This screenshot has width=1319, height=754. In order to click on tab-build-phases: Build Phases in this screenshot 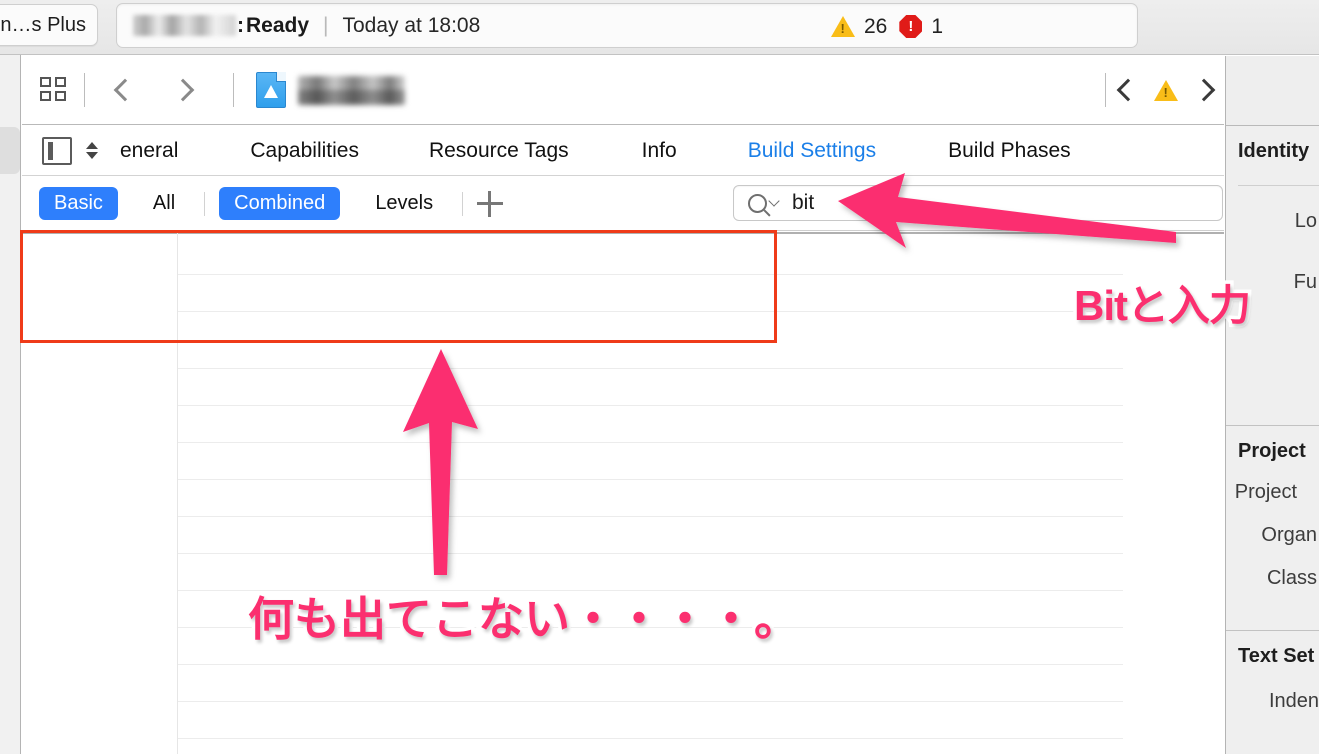, I will do `click(1009, 151)`.